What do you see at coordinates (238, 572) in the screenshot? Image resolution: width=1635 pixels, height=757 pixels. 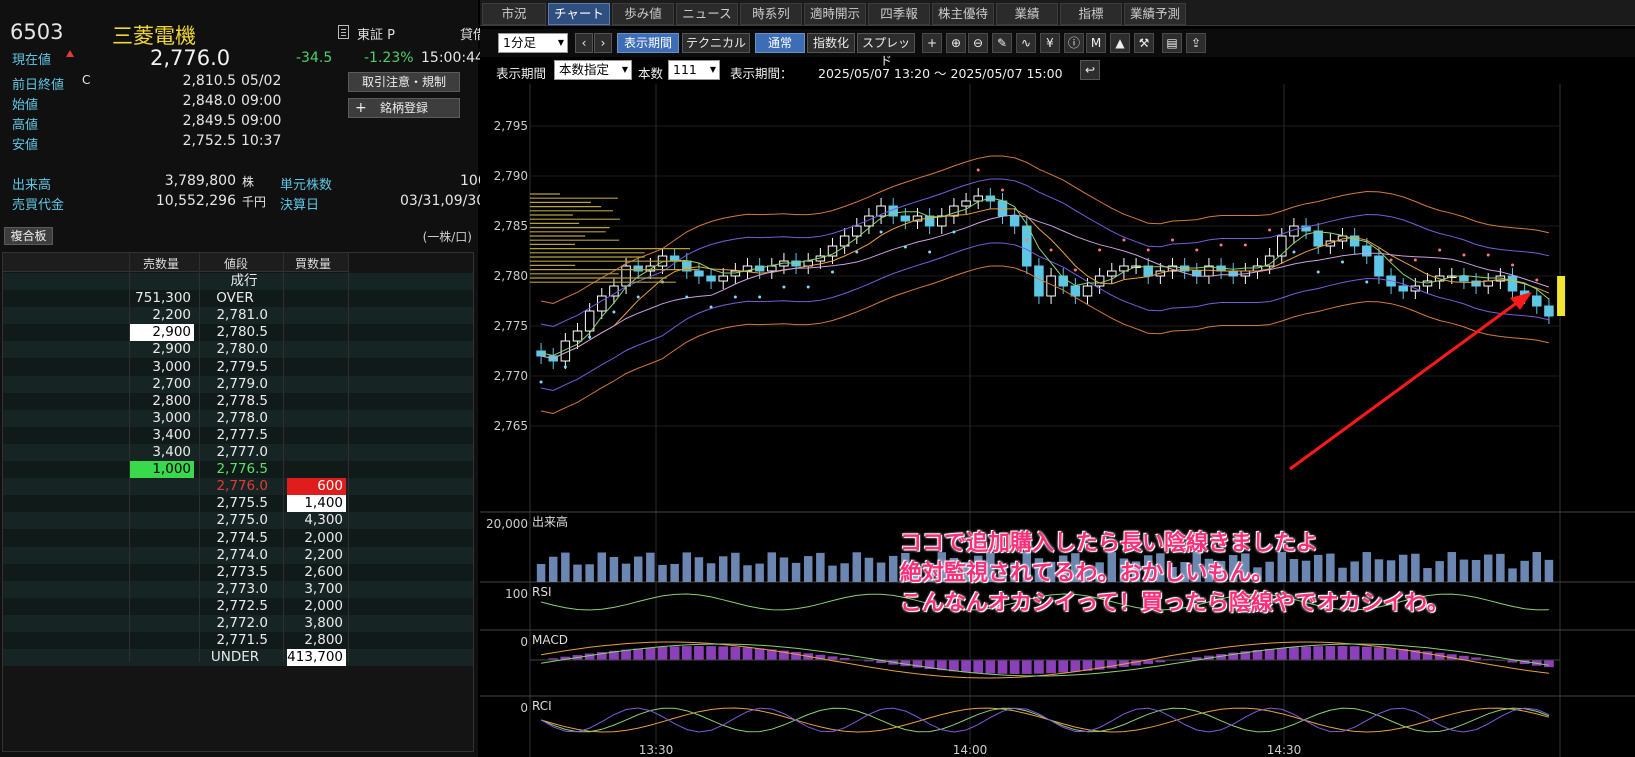 I see `order-book-row: 2,773.5 2,600` at bounding box center [238, 572].